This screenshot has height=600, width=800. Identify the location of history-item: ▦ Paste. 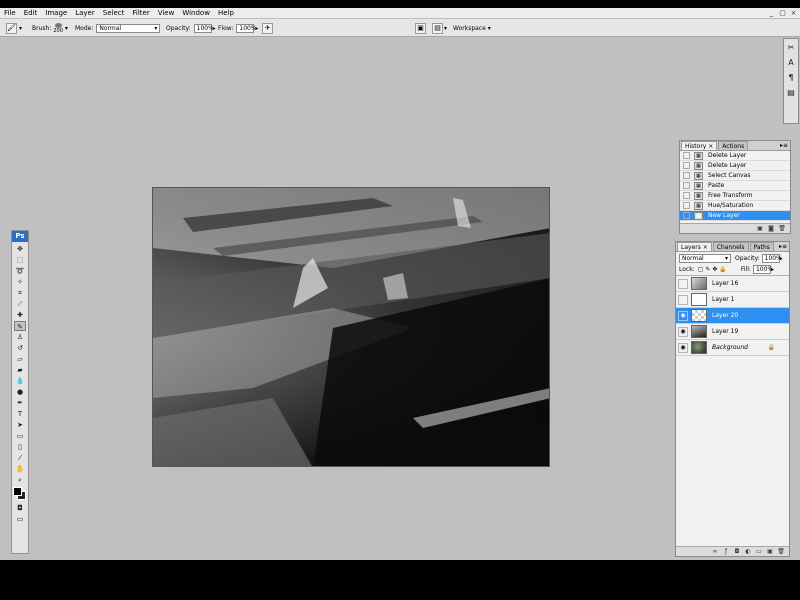
(735, 186).